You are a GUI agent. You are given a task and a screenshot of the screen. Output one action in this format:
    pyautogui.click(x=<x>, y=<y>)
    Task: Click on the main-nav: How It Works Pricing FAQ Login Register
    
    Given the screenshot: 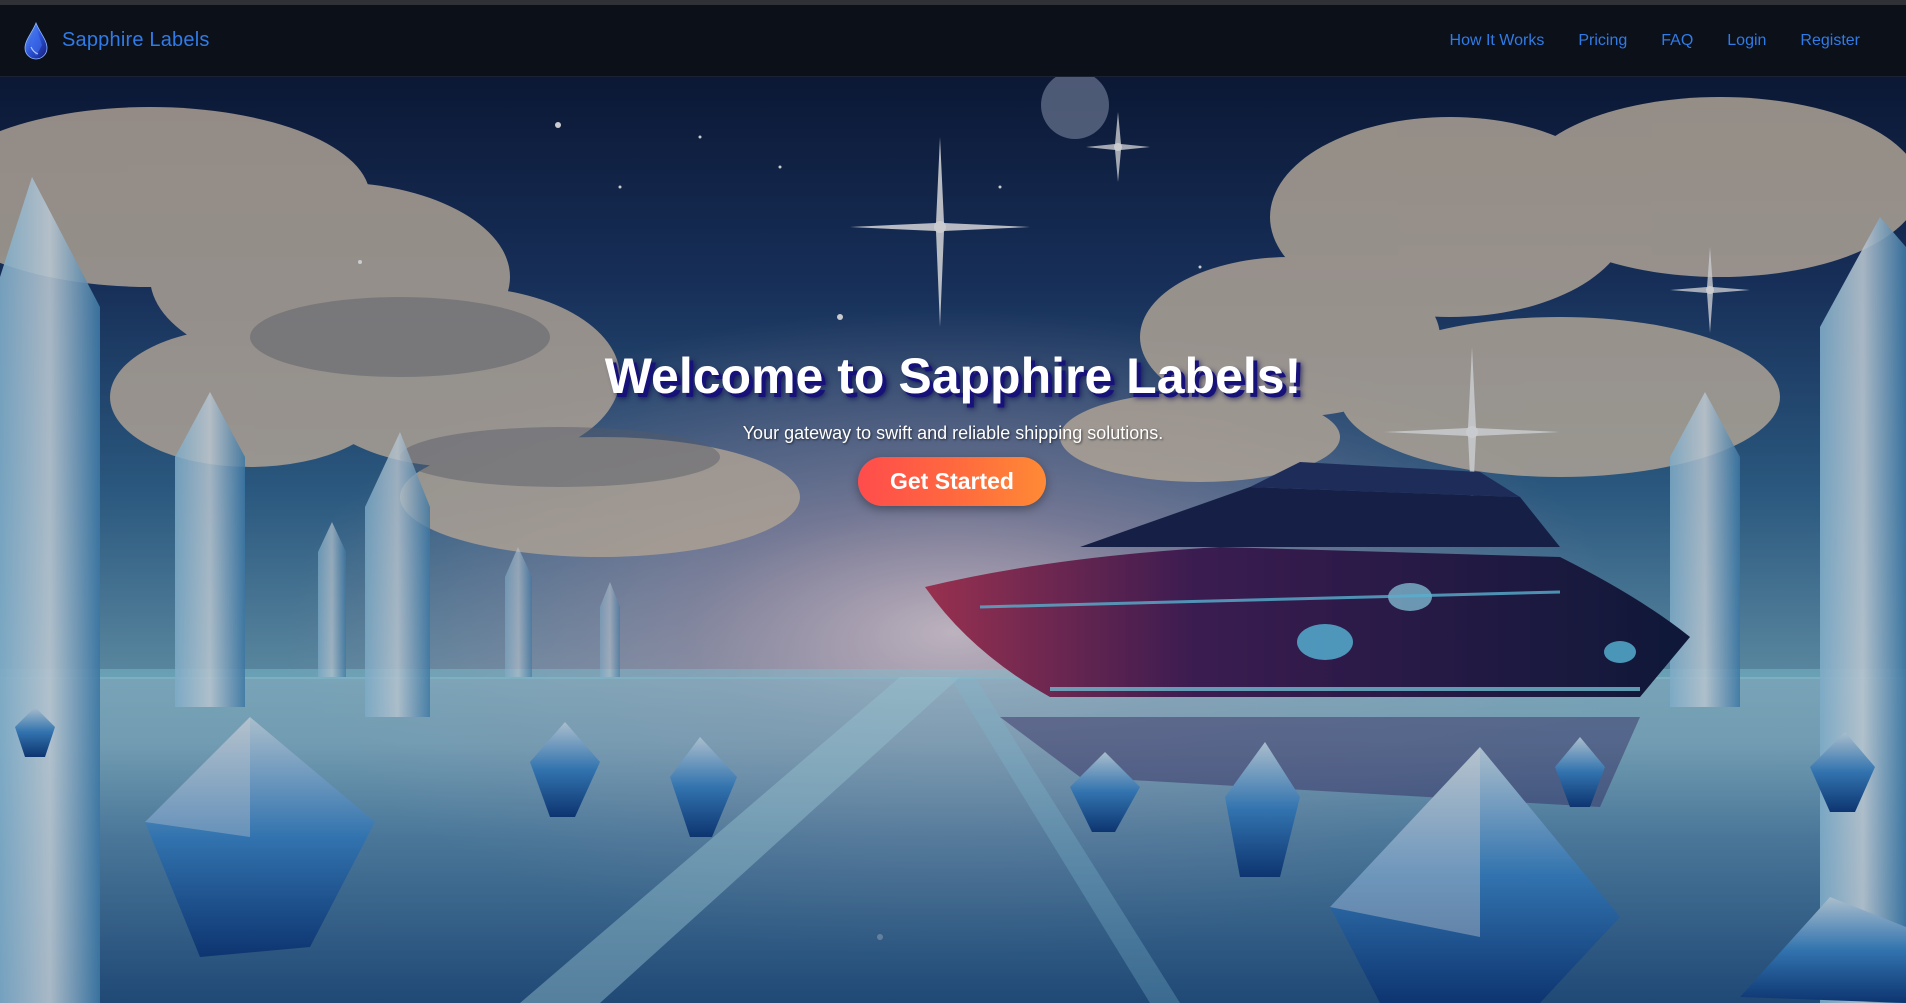 What is the action you would take?
    pyautogui.click(x=1655, y=41)
    